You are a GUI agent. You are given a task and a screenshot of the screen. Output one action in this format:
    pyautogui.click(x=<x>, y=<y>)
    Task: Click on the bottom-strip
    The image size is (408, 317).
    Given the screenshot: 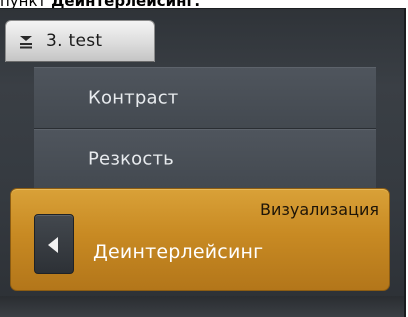 What is the action you would take?
    pyautogui.click(x=202, y=306)
    